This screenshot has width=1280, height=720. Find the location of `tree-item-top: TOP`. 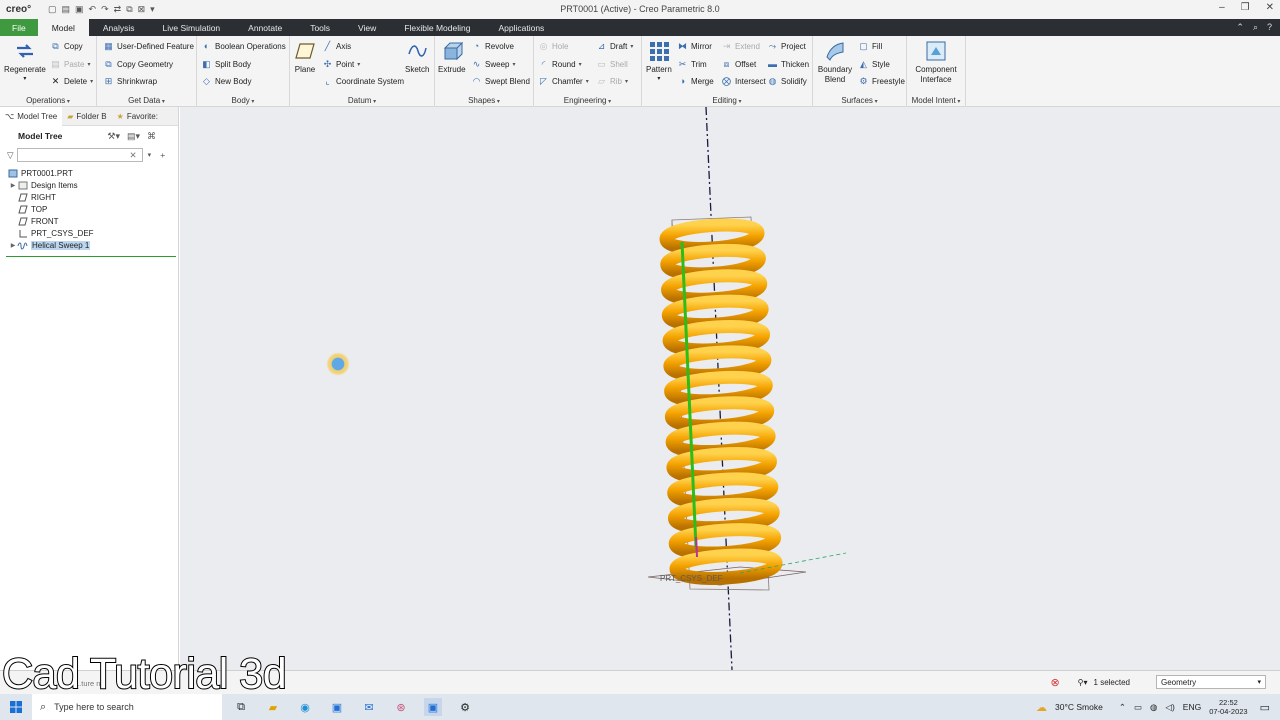

tree-item-top: TOP is located at coordinates (89, 209).